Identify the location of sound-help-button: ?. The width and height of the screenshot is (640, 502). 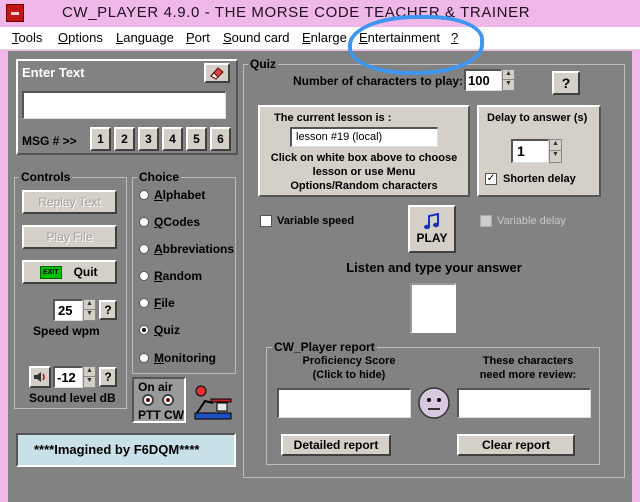
(108, 377).